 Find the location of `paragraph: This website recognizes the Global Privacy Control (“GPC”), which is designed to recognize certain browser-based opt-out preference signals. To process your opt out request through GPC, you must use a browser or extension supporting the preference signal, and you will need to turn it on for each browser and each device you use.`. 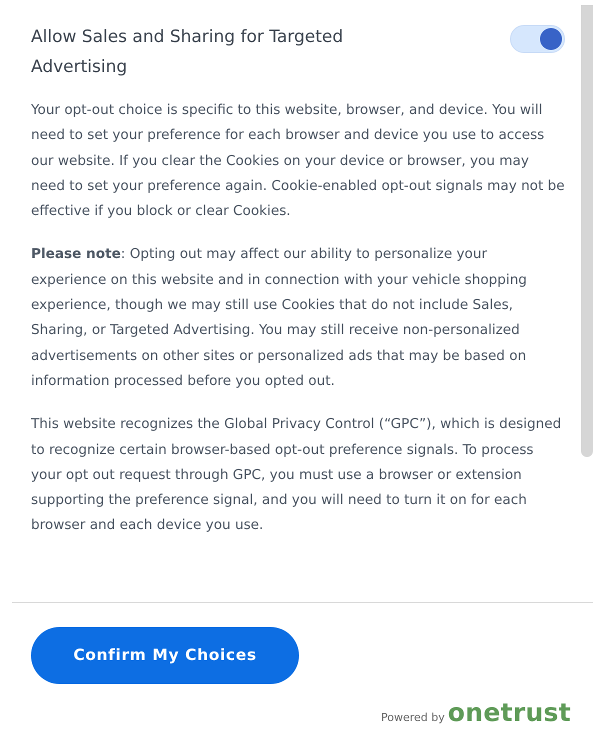

paragraph: This website recognizes the Global Privacy Control (“GPC”), which is designed to recognize certain browser-based opt-out preference signals. To process your opt out request through GPC, you must use a browser or extension supporting the preference signal, and you will need to turn it on for each browser and each device you use. is located at coordinates (296, 475).